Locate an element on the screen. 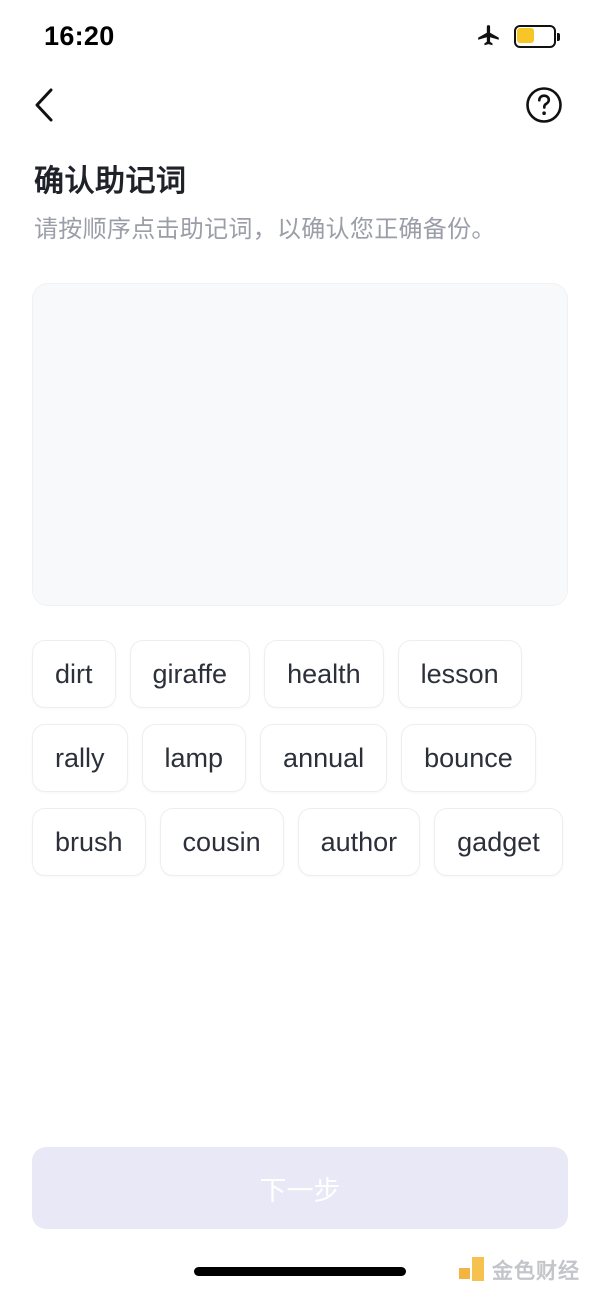  battery-icon is located at coordinates (537, 36).